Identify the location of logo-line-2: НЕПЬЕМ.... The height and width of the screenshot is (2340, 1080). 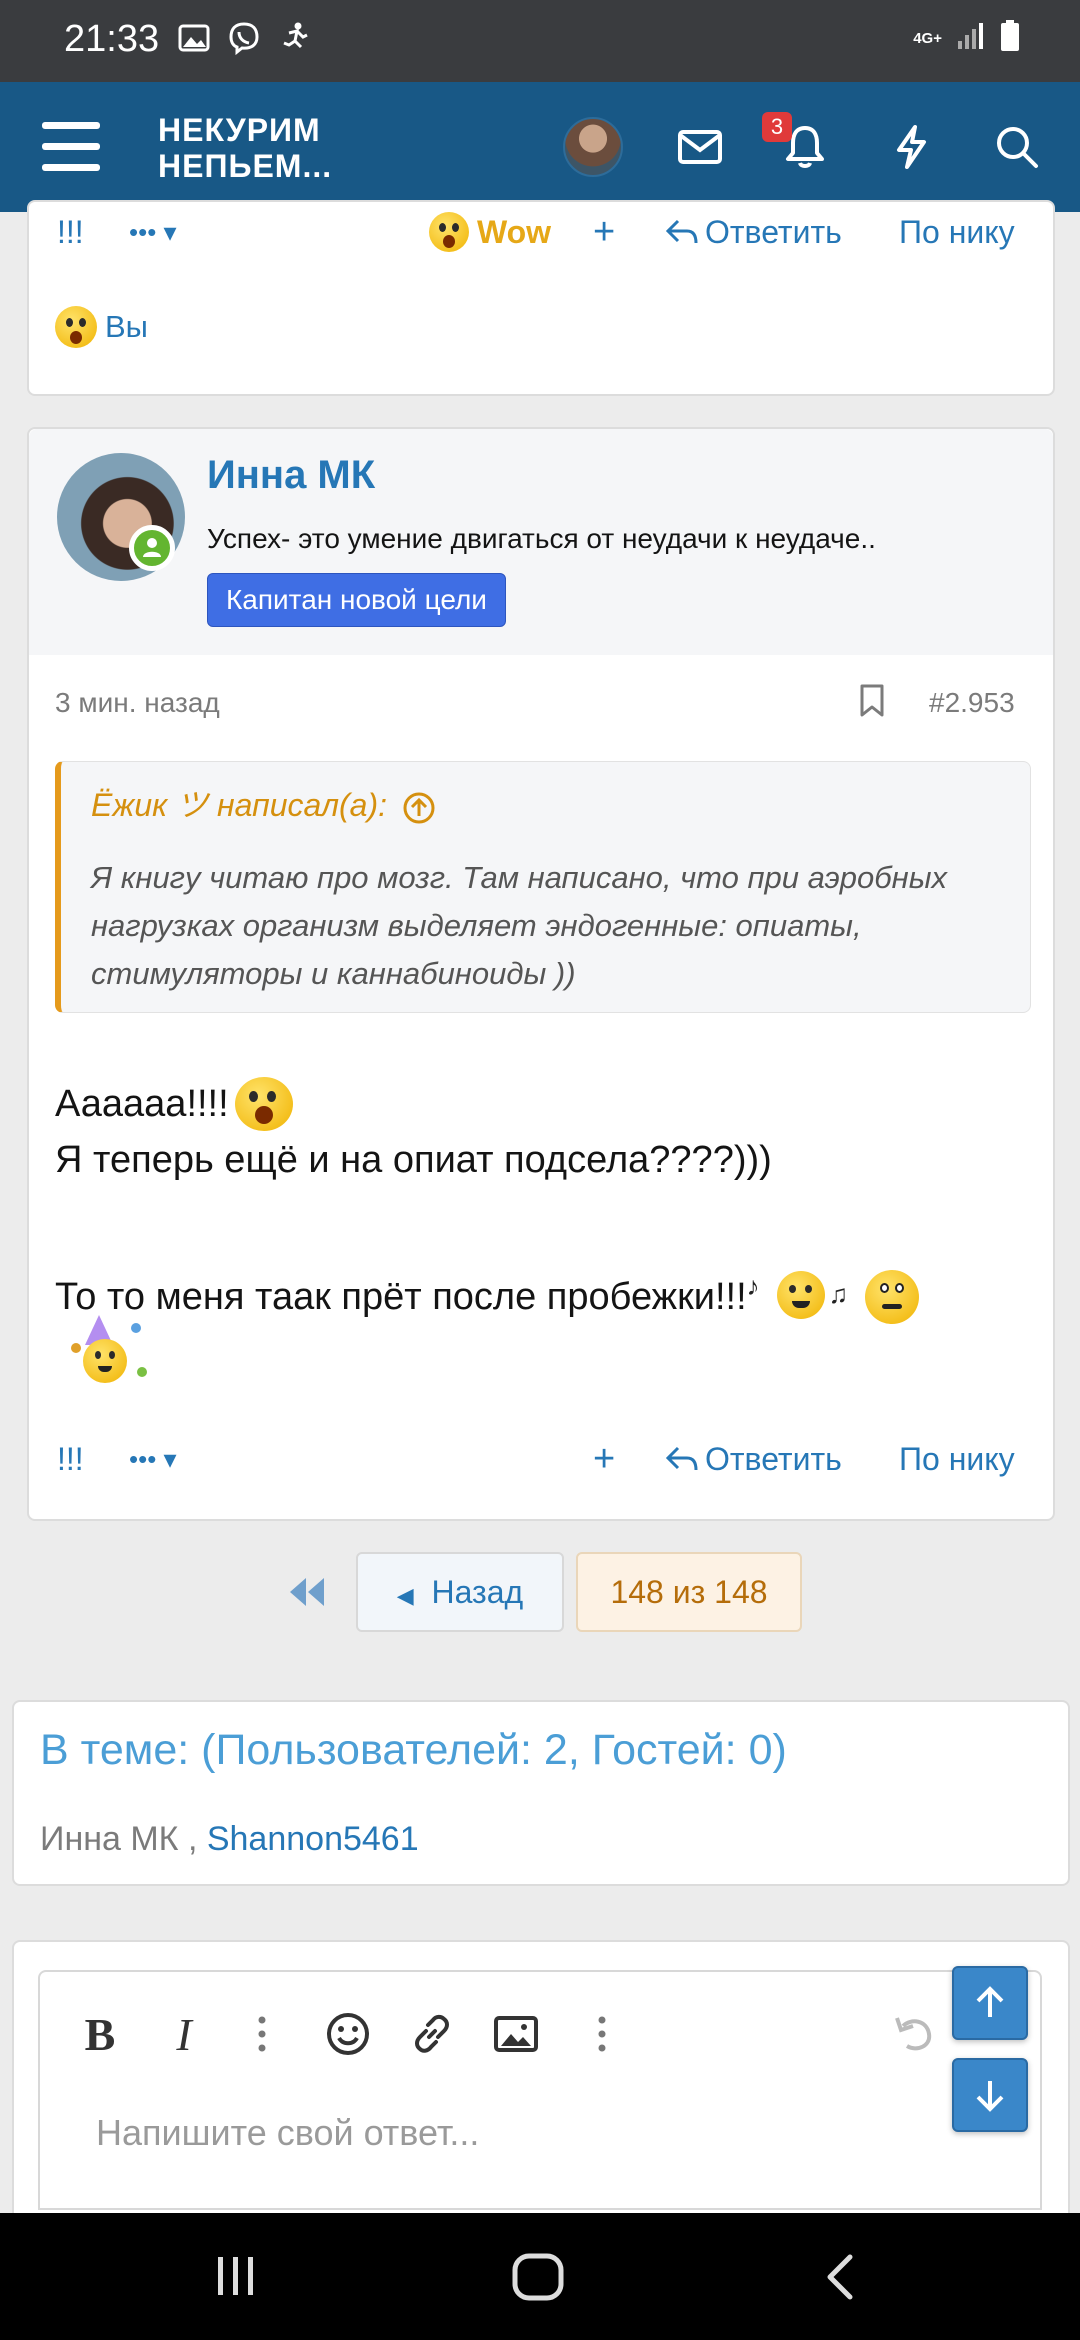
(245, 166).